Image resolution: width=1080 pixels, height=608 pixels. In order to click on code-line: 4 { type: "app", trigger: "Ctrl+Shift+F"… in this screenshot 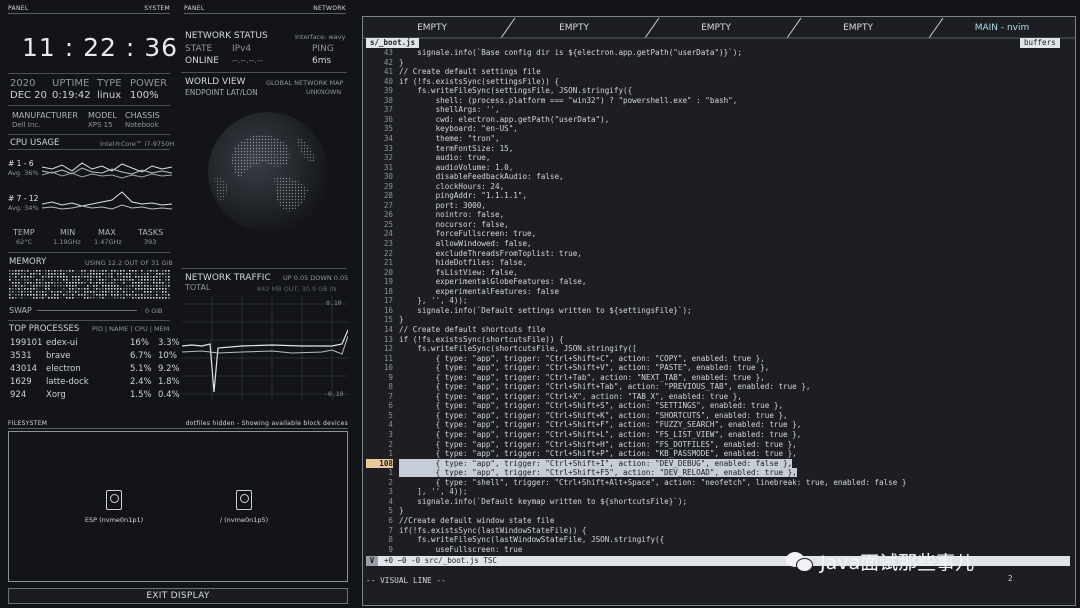, I will do `click(714, 425)`.